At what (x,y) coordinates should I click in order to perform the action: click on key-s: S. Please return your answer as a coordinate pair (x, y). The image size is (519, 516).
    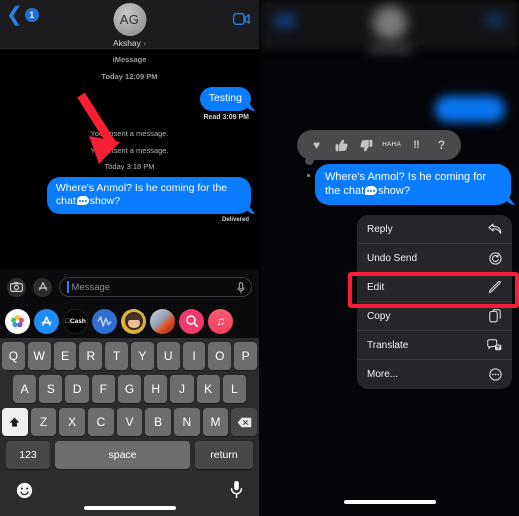
    Looking at the image, I should click on (51, 389).